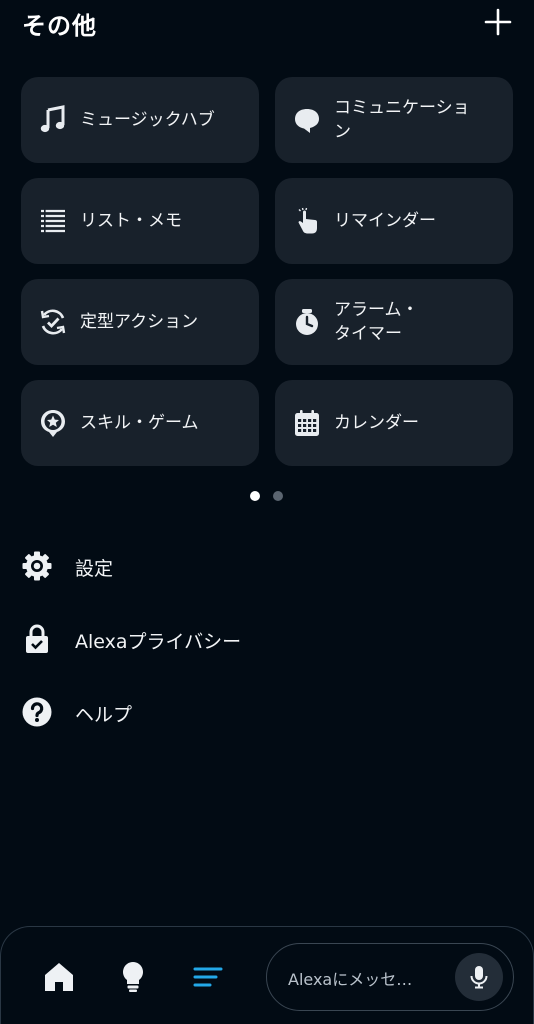  Describe the element at coordinates (59, 26) in the screenshot. I see `page-title: その他` at that location.